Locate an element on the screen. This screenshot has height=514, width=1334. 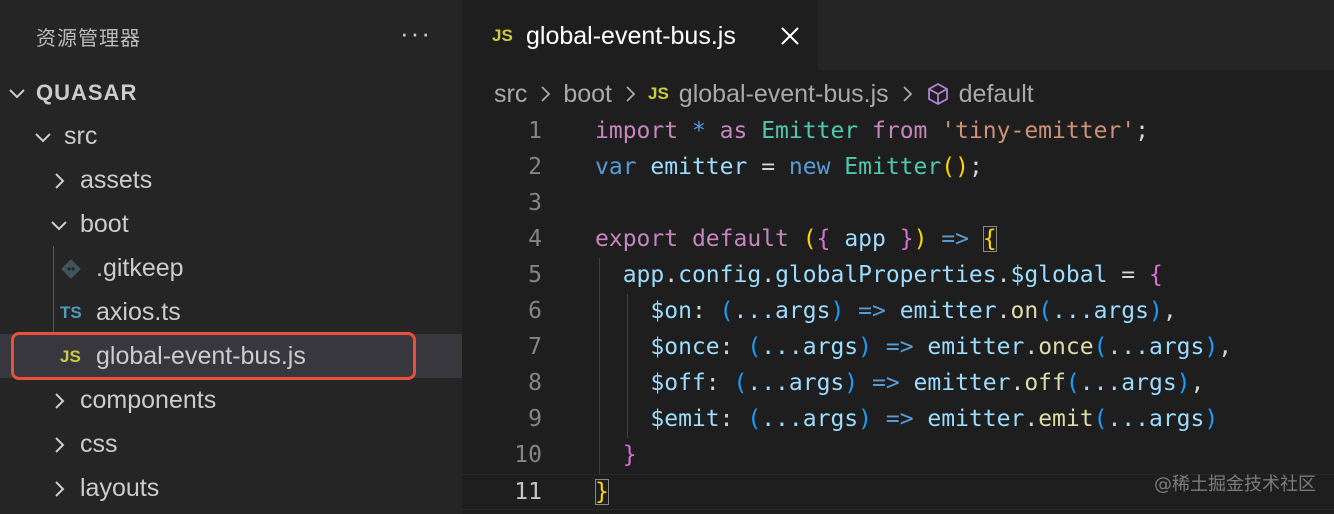
line-number: 3 is located at coordinates (535, 203).